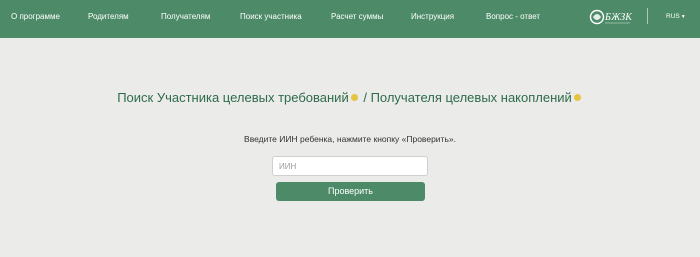 This screenshot has width=700, height=257. I want to click on nav-item-amount-calculation: Расчет суммы, so click(357, 17).